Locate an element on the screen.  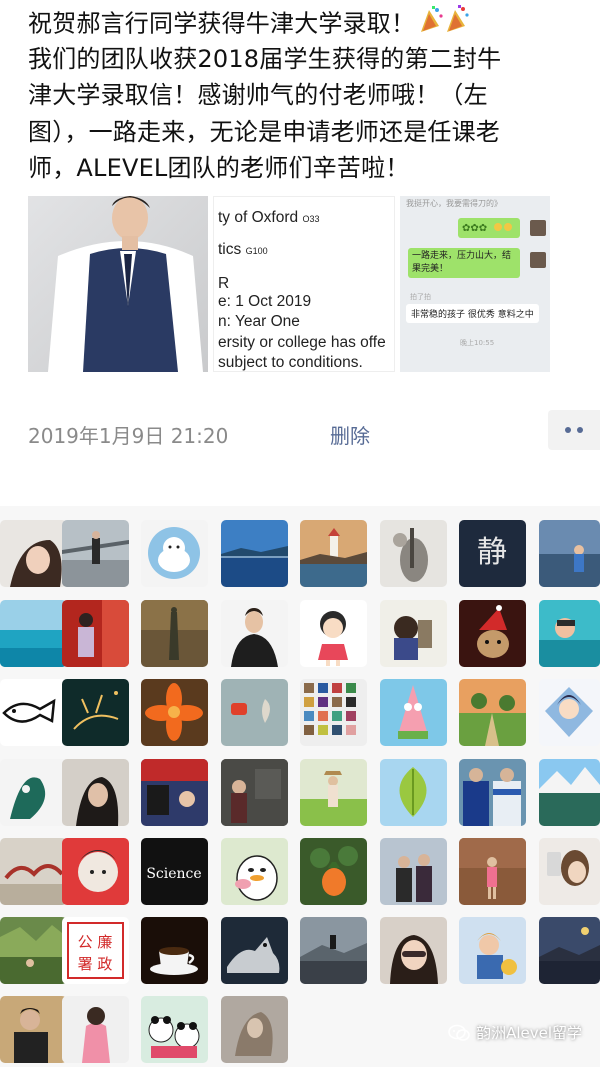
liker-avatar: 静 is located at coordinates (492, 553).